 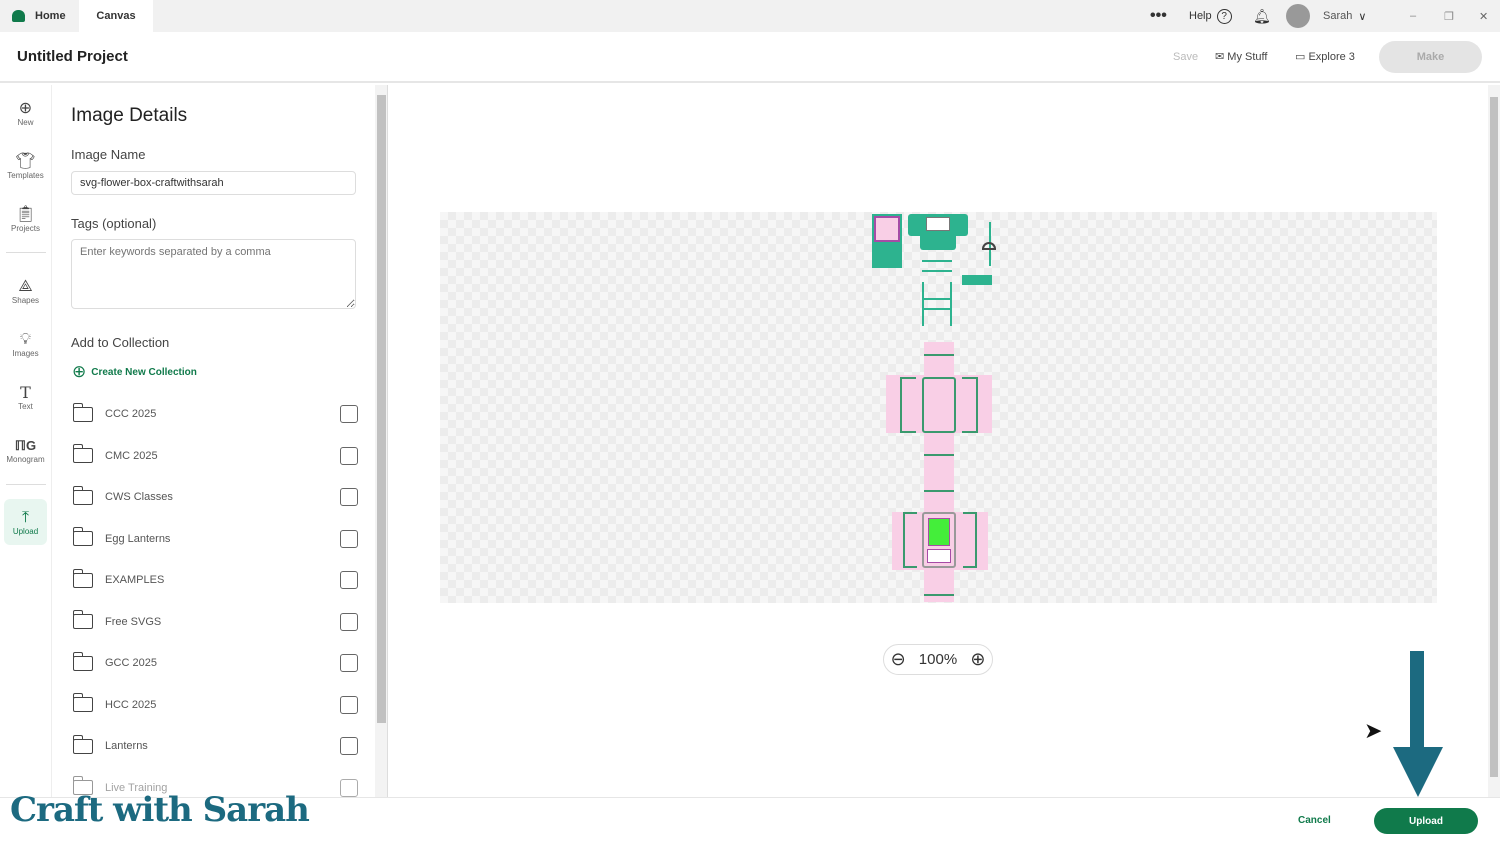 I want to click on collection-name: Lanterns, so click(x=126, y=746).